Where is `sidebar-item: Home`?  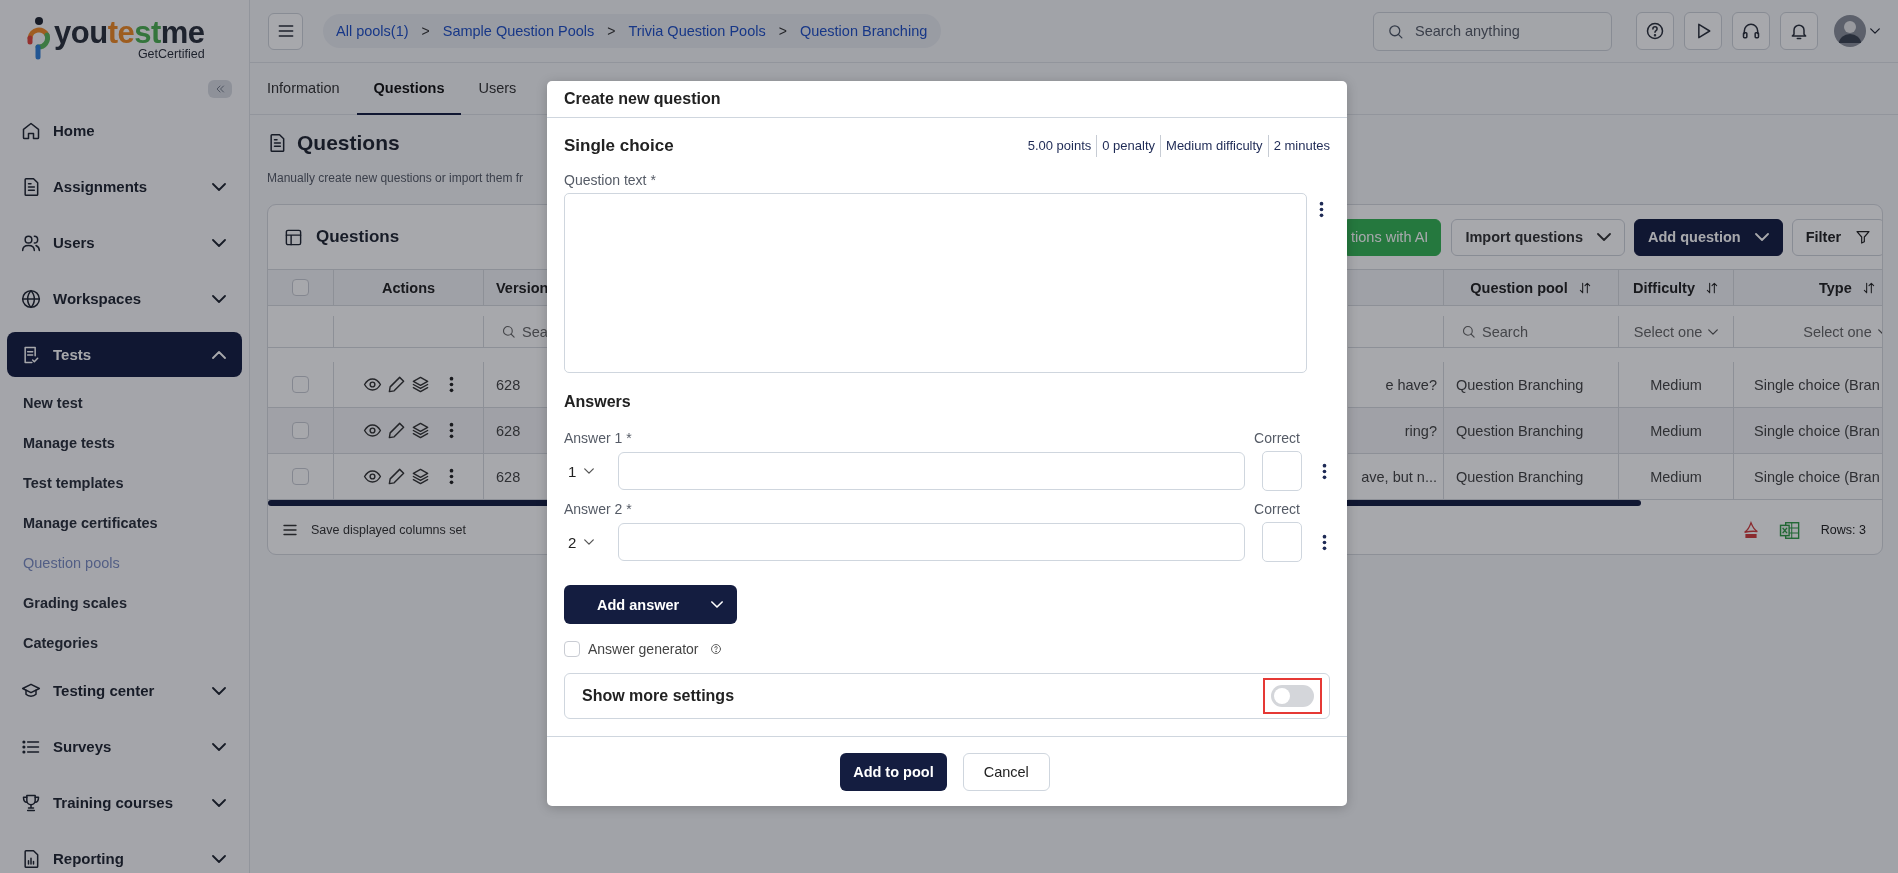
sidebar-item: Home is located at coordinates (124, 130).